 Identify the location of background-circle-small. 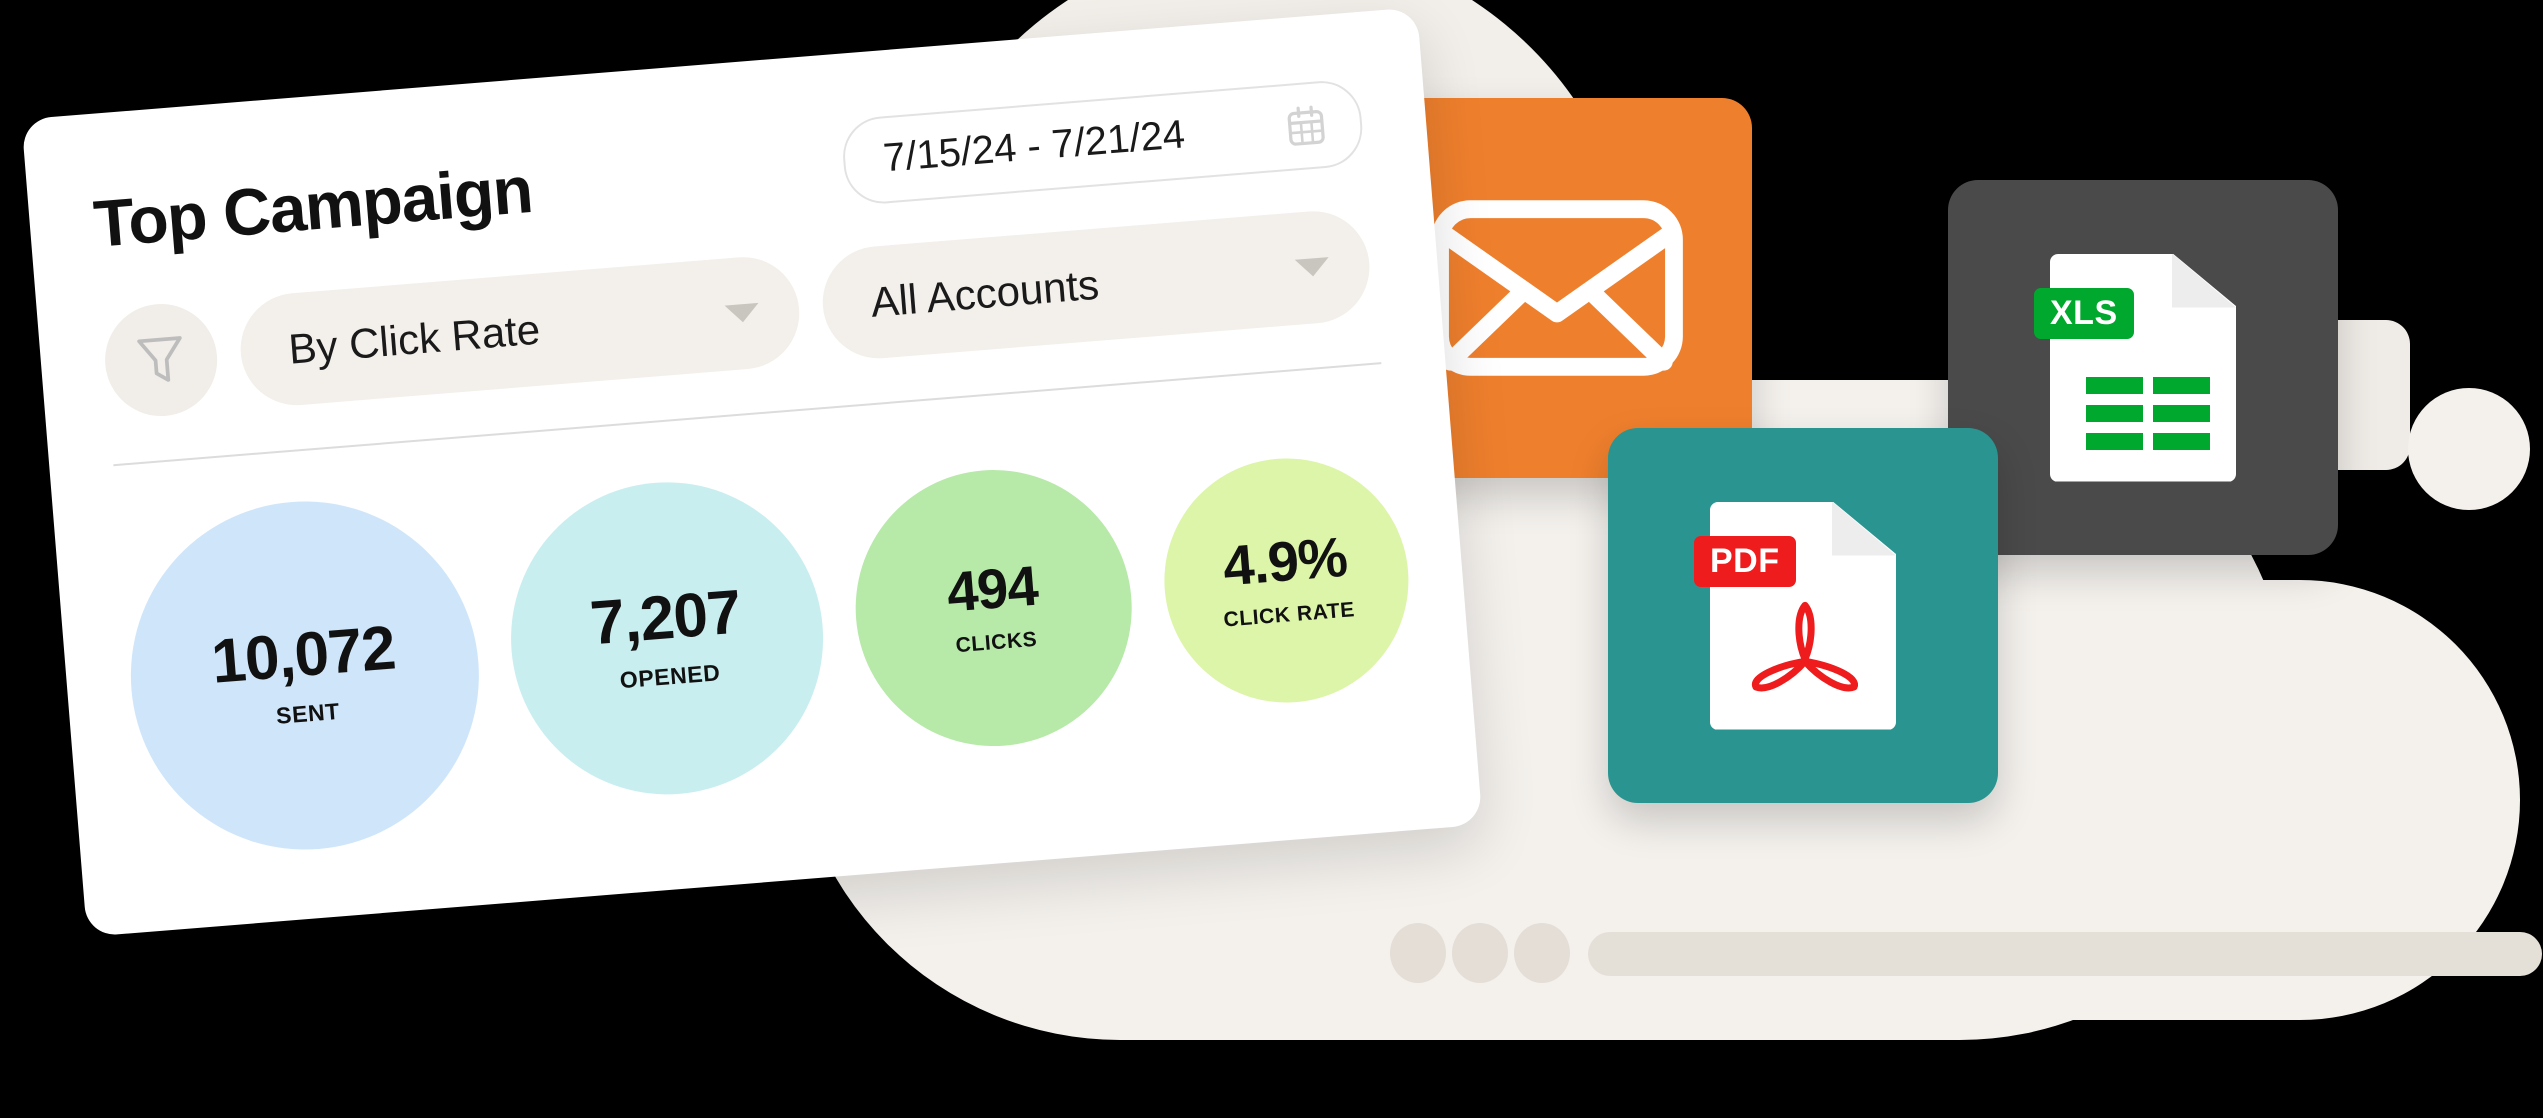
(2469, 449).